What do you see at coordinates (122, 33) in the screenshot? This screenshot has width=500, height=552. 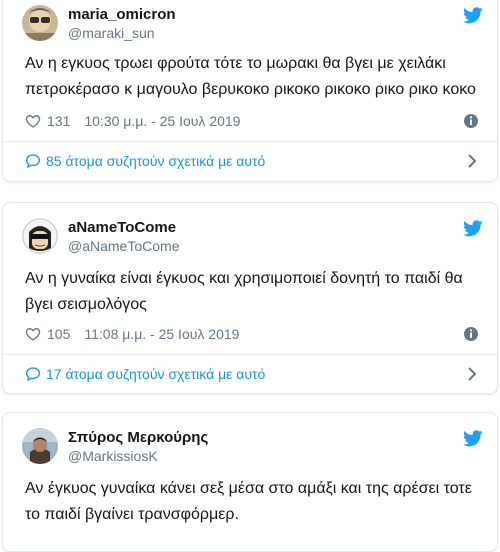 I see `user-handle: @maraki_sun` at bounding box center [122, 33].